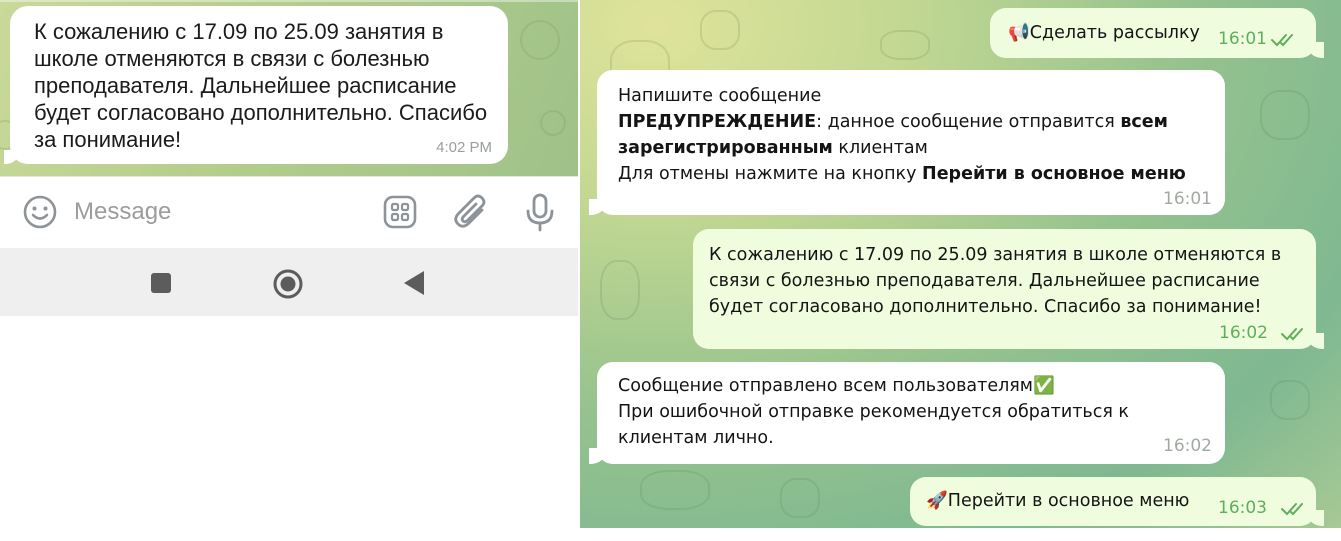 The height and width of the screenshot is (541, 1341). Describe the element at coordinates (1242, 508) in the screenshot. I see `message-time: 16:03` at that location.